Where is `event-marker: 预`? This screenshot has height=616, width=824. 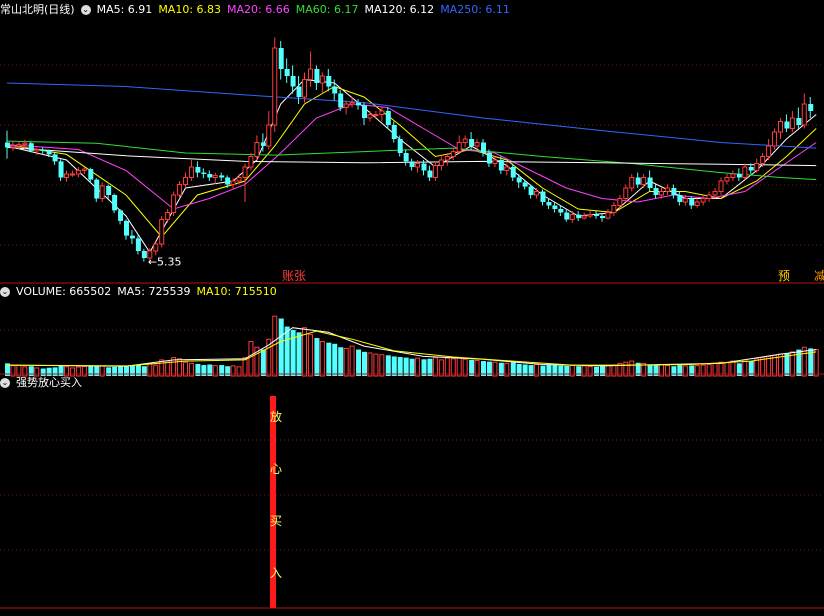 event-marker: 预 is located at coordinates (784, 276).